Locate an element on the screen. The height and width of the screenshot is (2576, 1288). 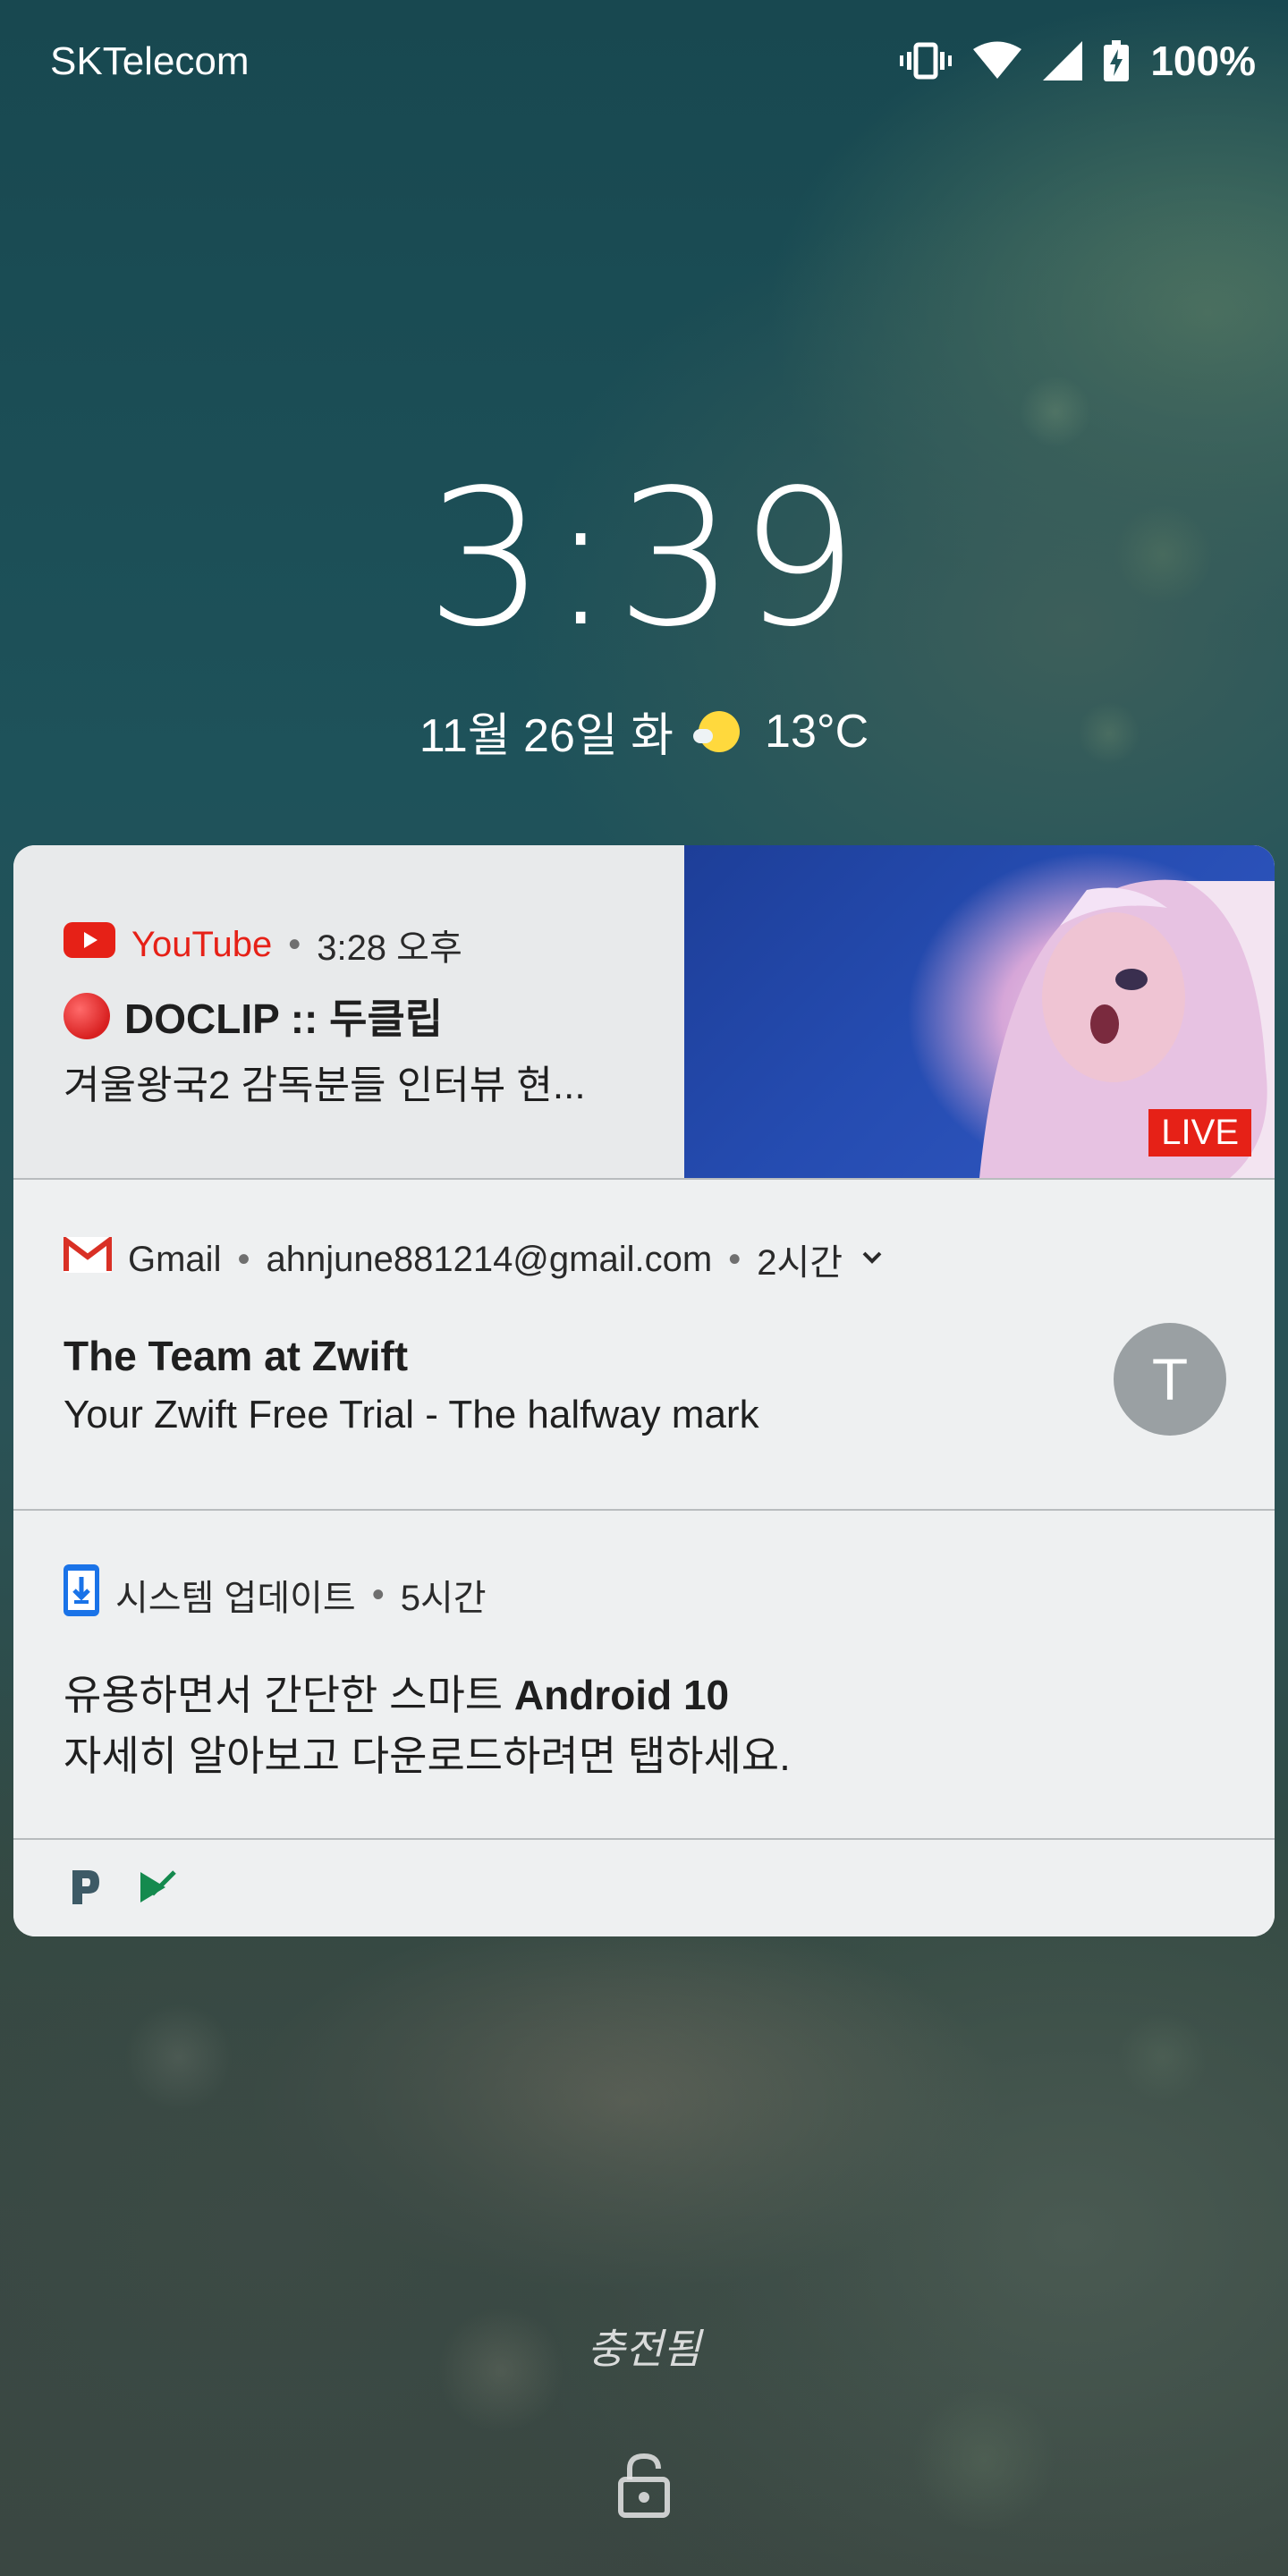
notification-text: Your Zwift Free Trial - The halfway mark is located at coordinates (411, 1414).